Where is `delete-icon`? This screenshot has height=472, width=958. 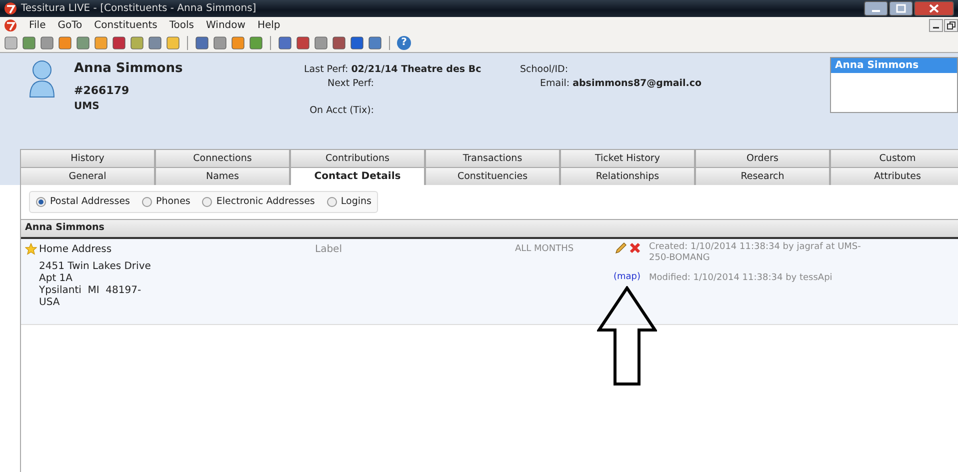 delete-icon is located at coordinates (634, 248).